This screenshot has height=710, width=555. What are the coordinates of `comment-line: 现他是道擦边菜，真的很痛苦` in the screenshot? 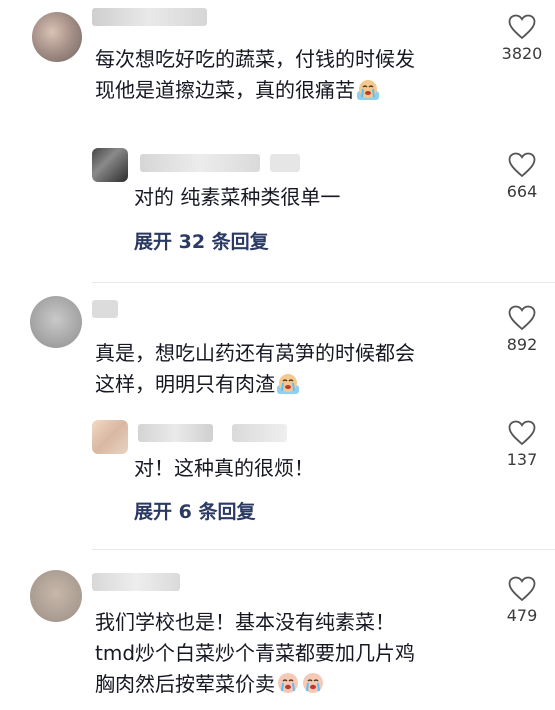 It's located at (255, 90).